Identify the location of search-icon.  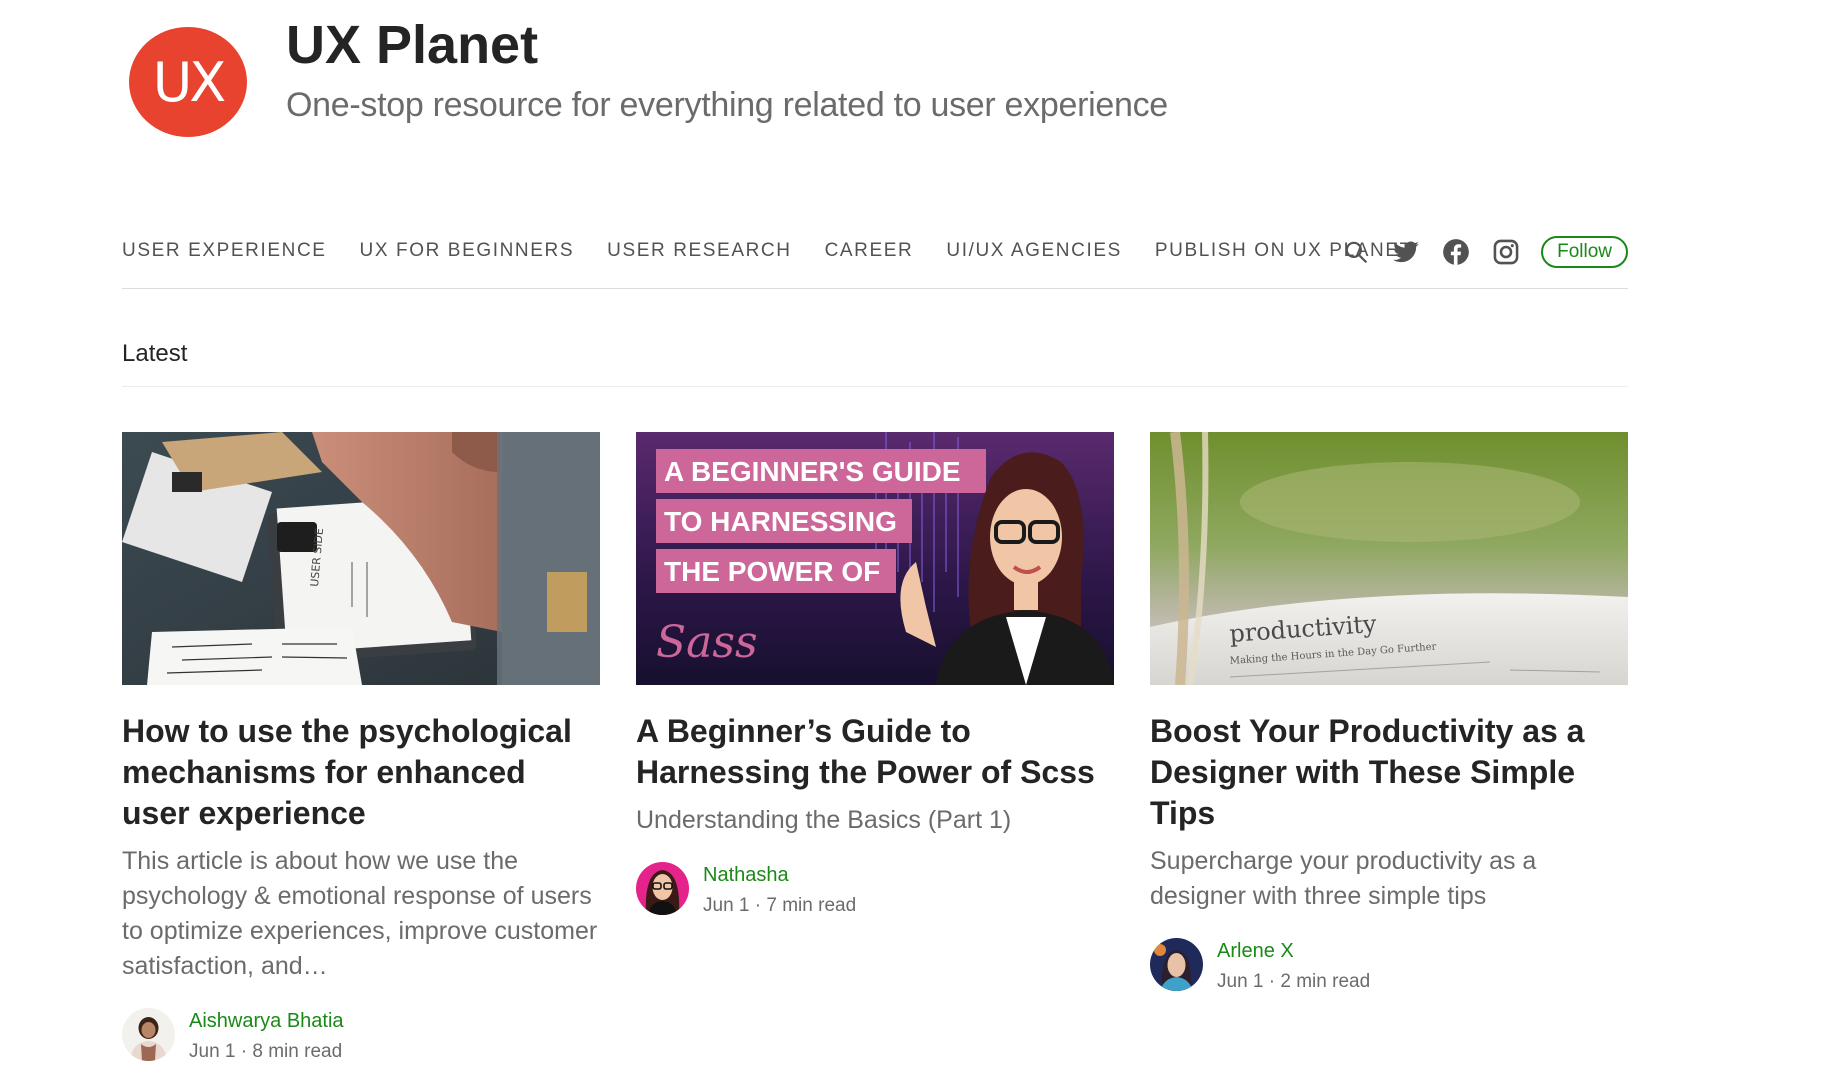
(1356, 252).